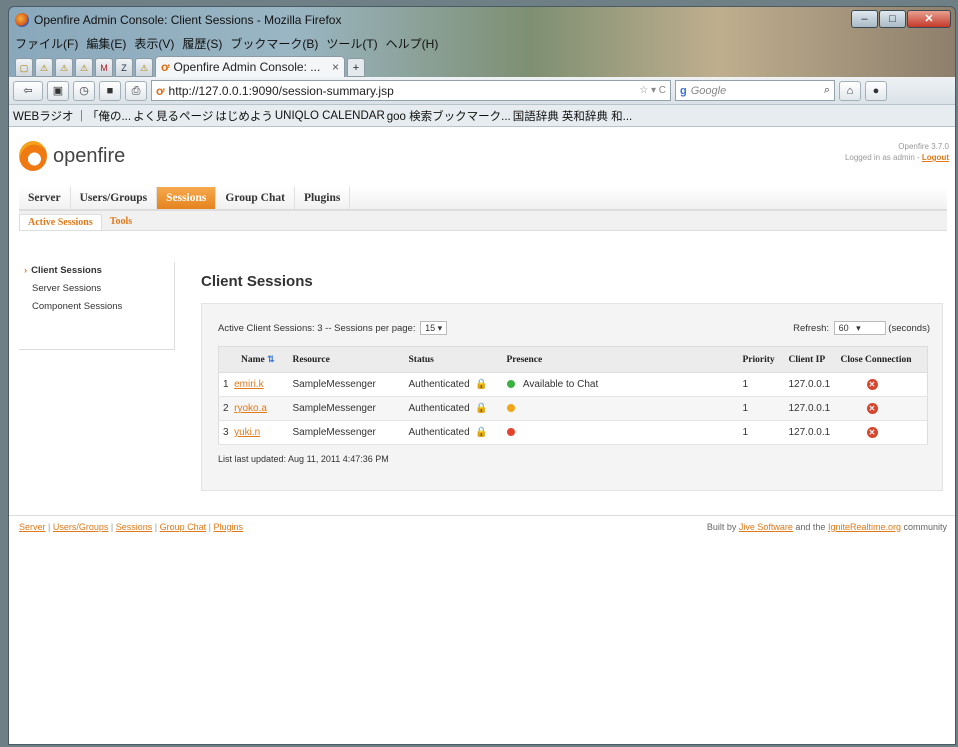  Describe the element at coordinates (909, 328) in the screenshot. I see `refresh-unit: (seconds)` at that location.